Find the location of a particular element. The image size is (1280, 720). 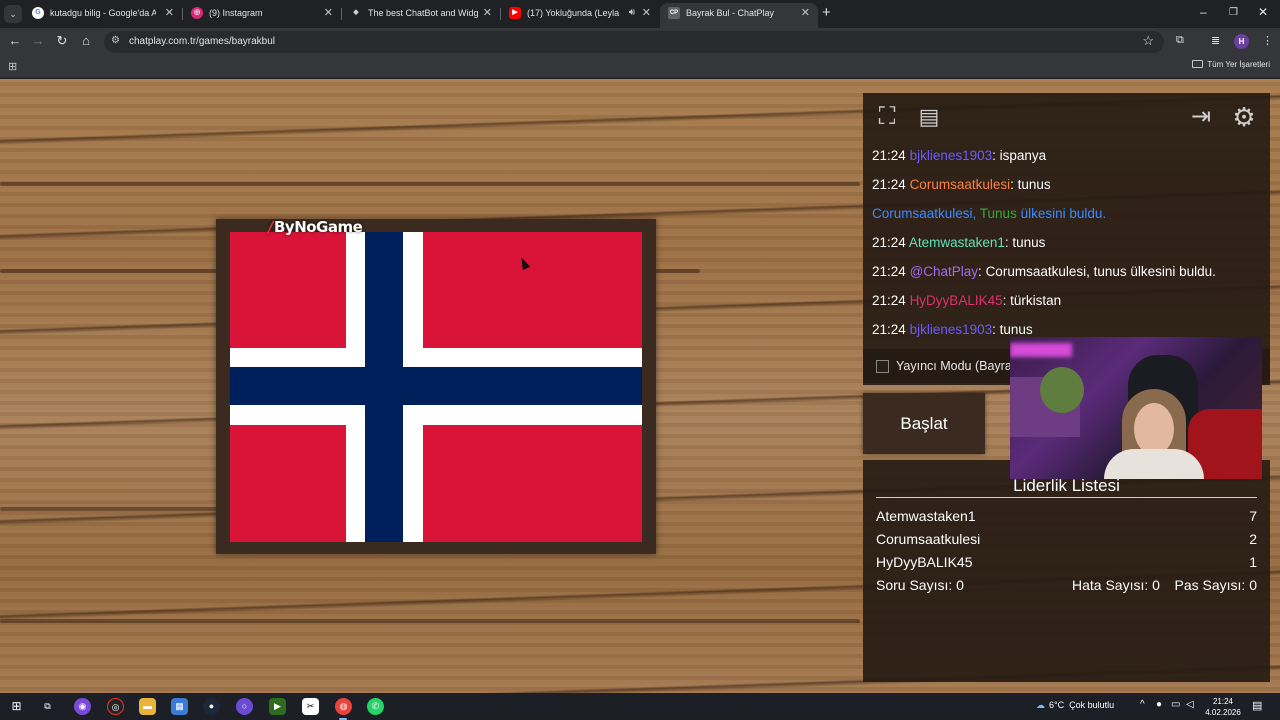

weather-widget: ☁ 6°C Çok bulutlu is located at coordinates (1075, 705).